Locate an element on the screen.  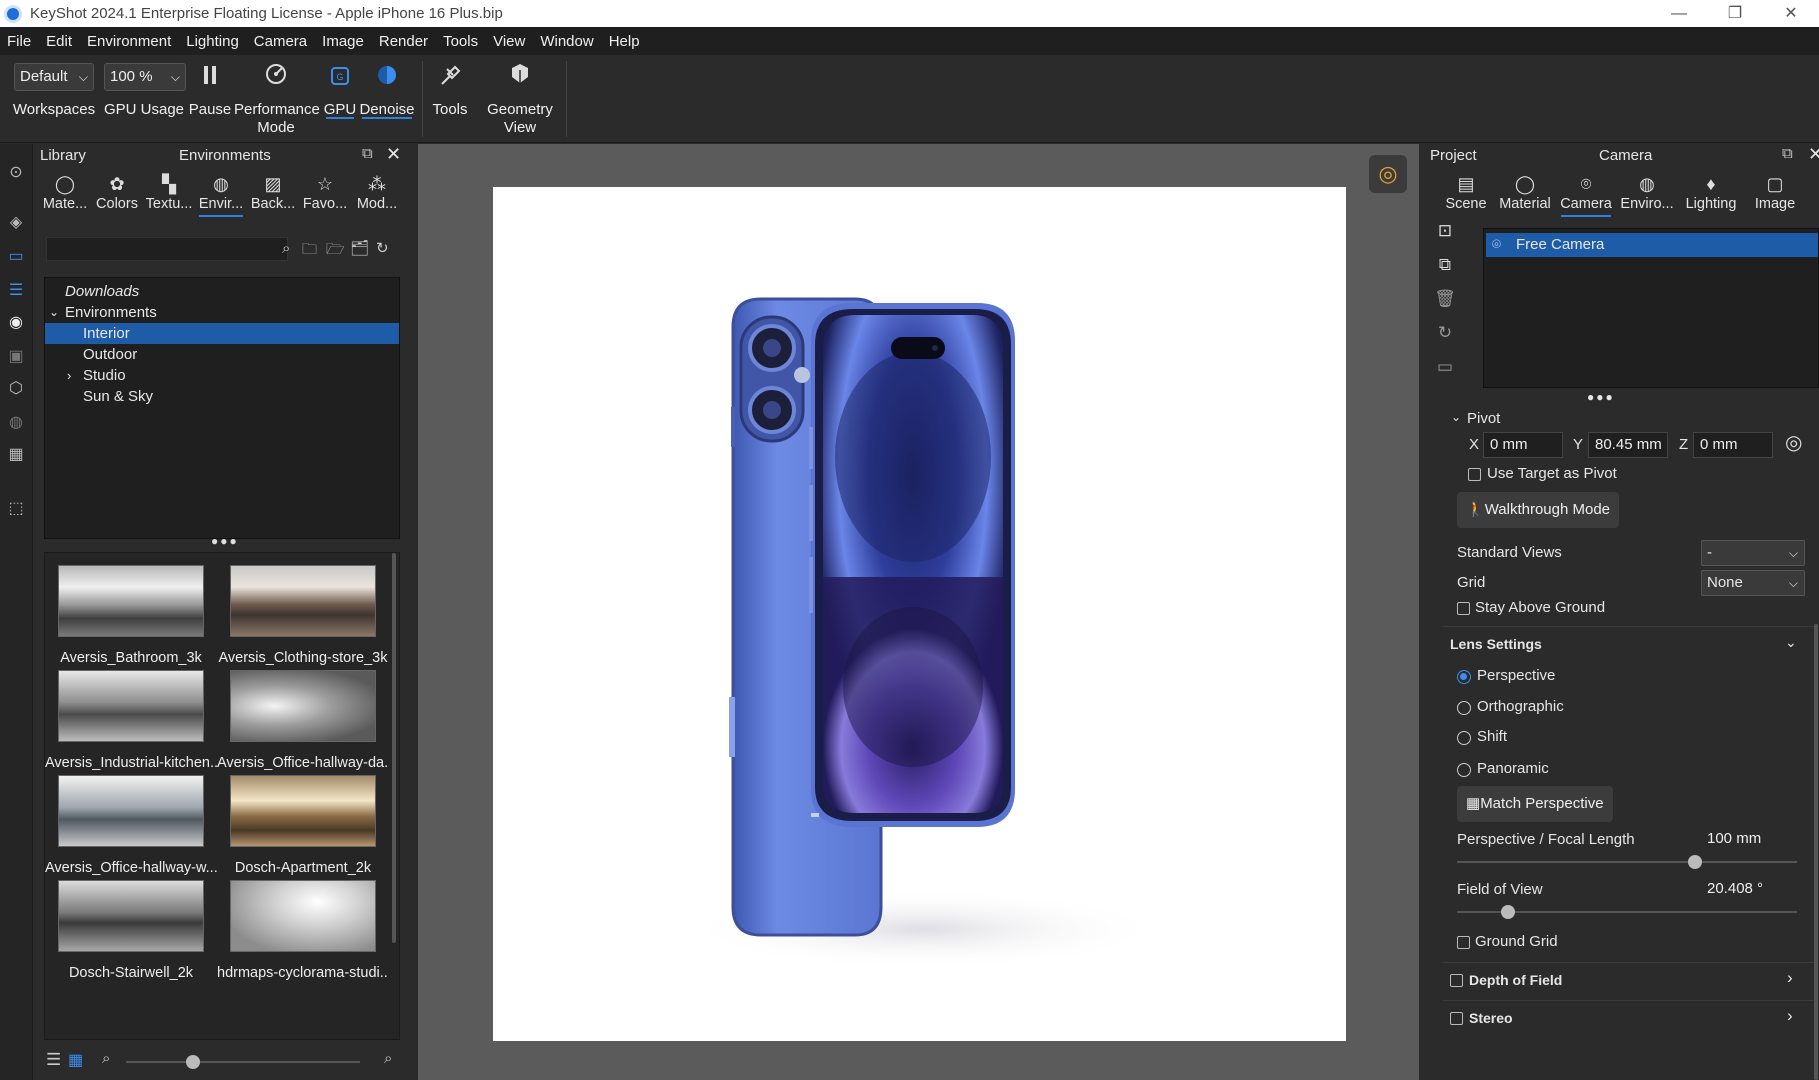
library-book-icon: ▭ is located at coordinates (16, 257).